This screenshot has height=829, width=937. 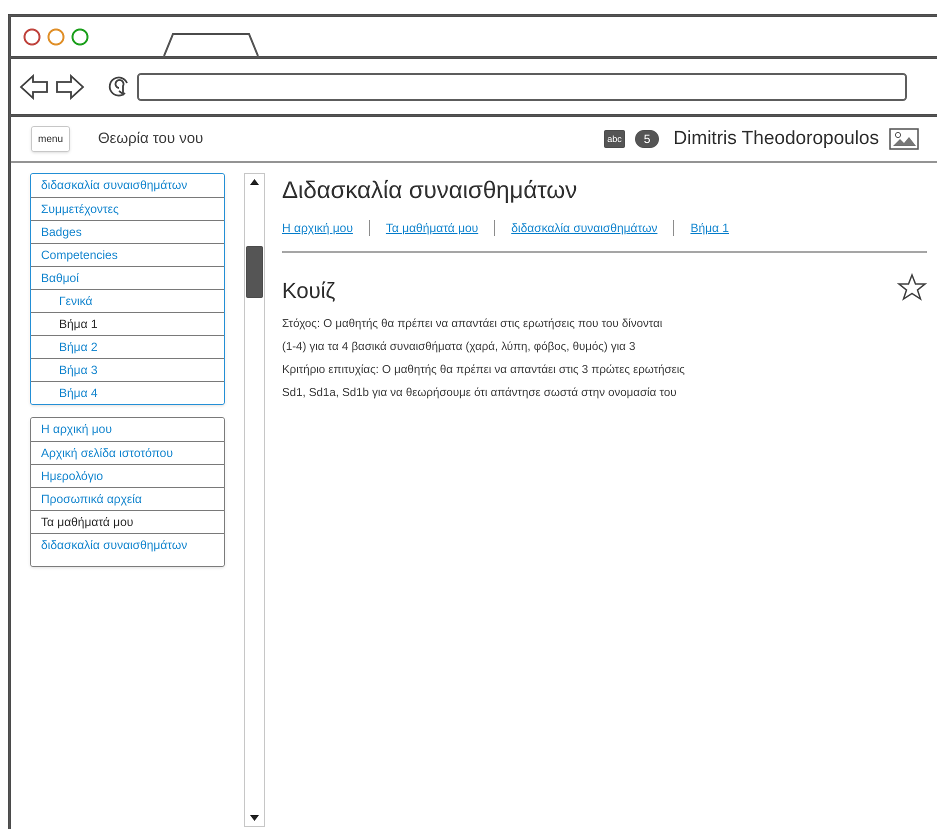 What do you see at coordinates (614, 139) in the screenshot?
I see `label-icon: abc` at bounding box center [614, 139].